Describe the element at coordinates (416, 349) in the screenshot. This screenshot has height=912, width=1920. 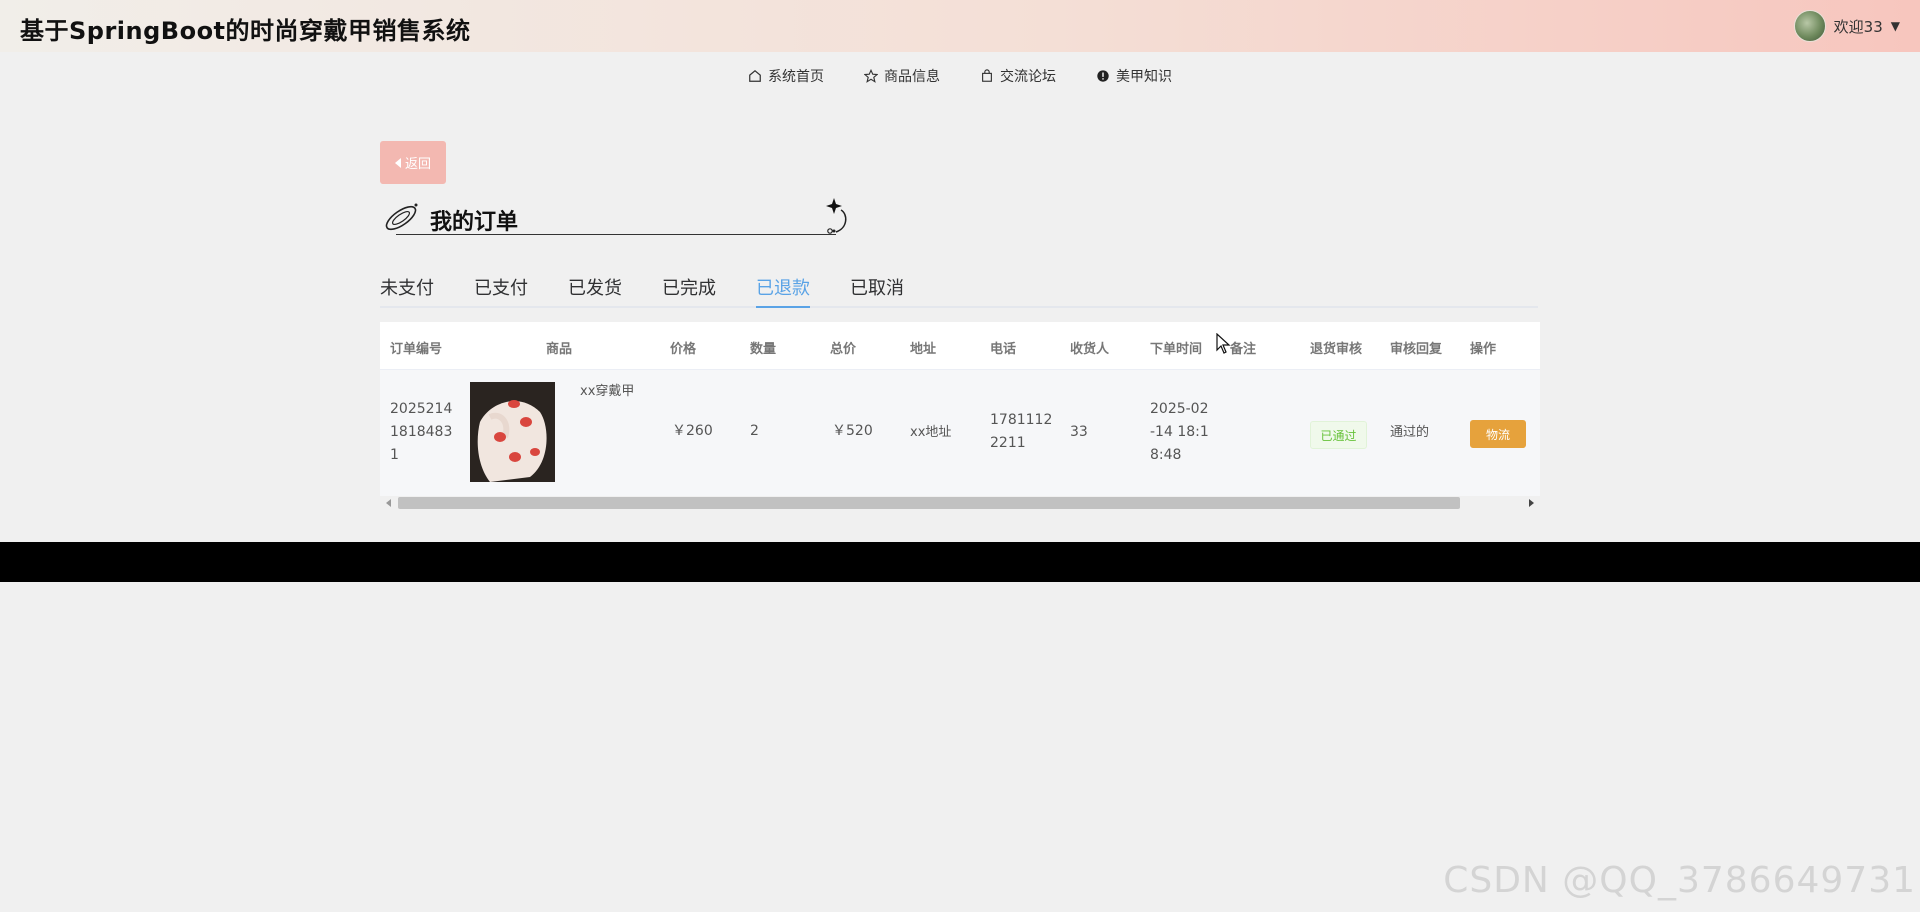
I see `col-order-no: 订单编号` at that location.